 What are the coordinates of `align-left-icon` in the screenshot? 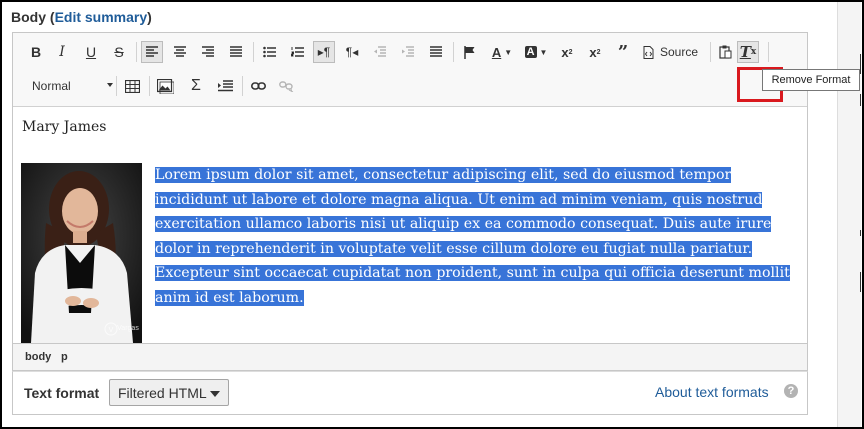 It's located at (152, 51).